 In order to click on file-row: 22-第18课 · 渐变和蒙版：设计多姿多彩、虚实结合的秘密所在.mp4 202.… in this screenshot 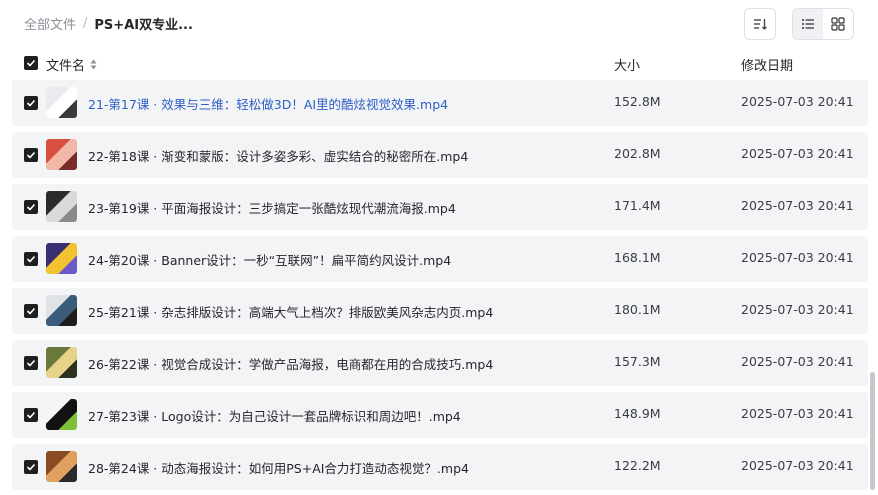, I will do `click(440, 155)`.